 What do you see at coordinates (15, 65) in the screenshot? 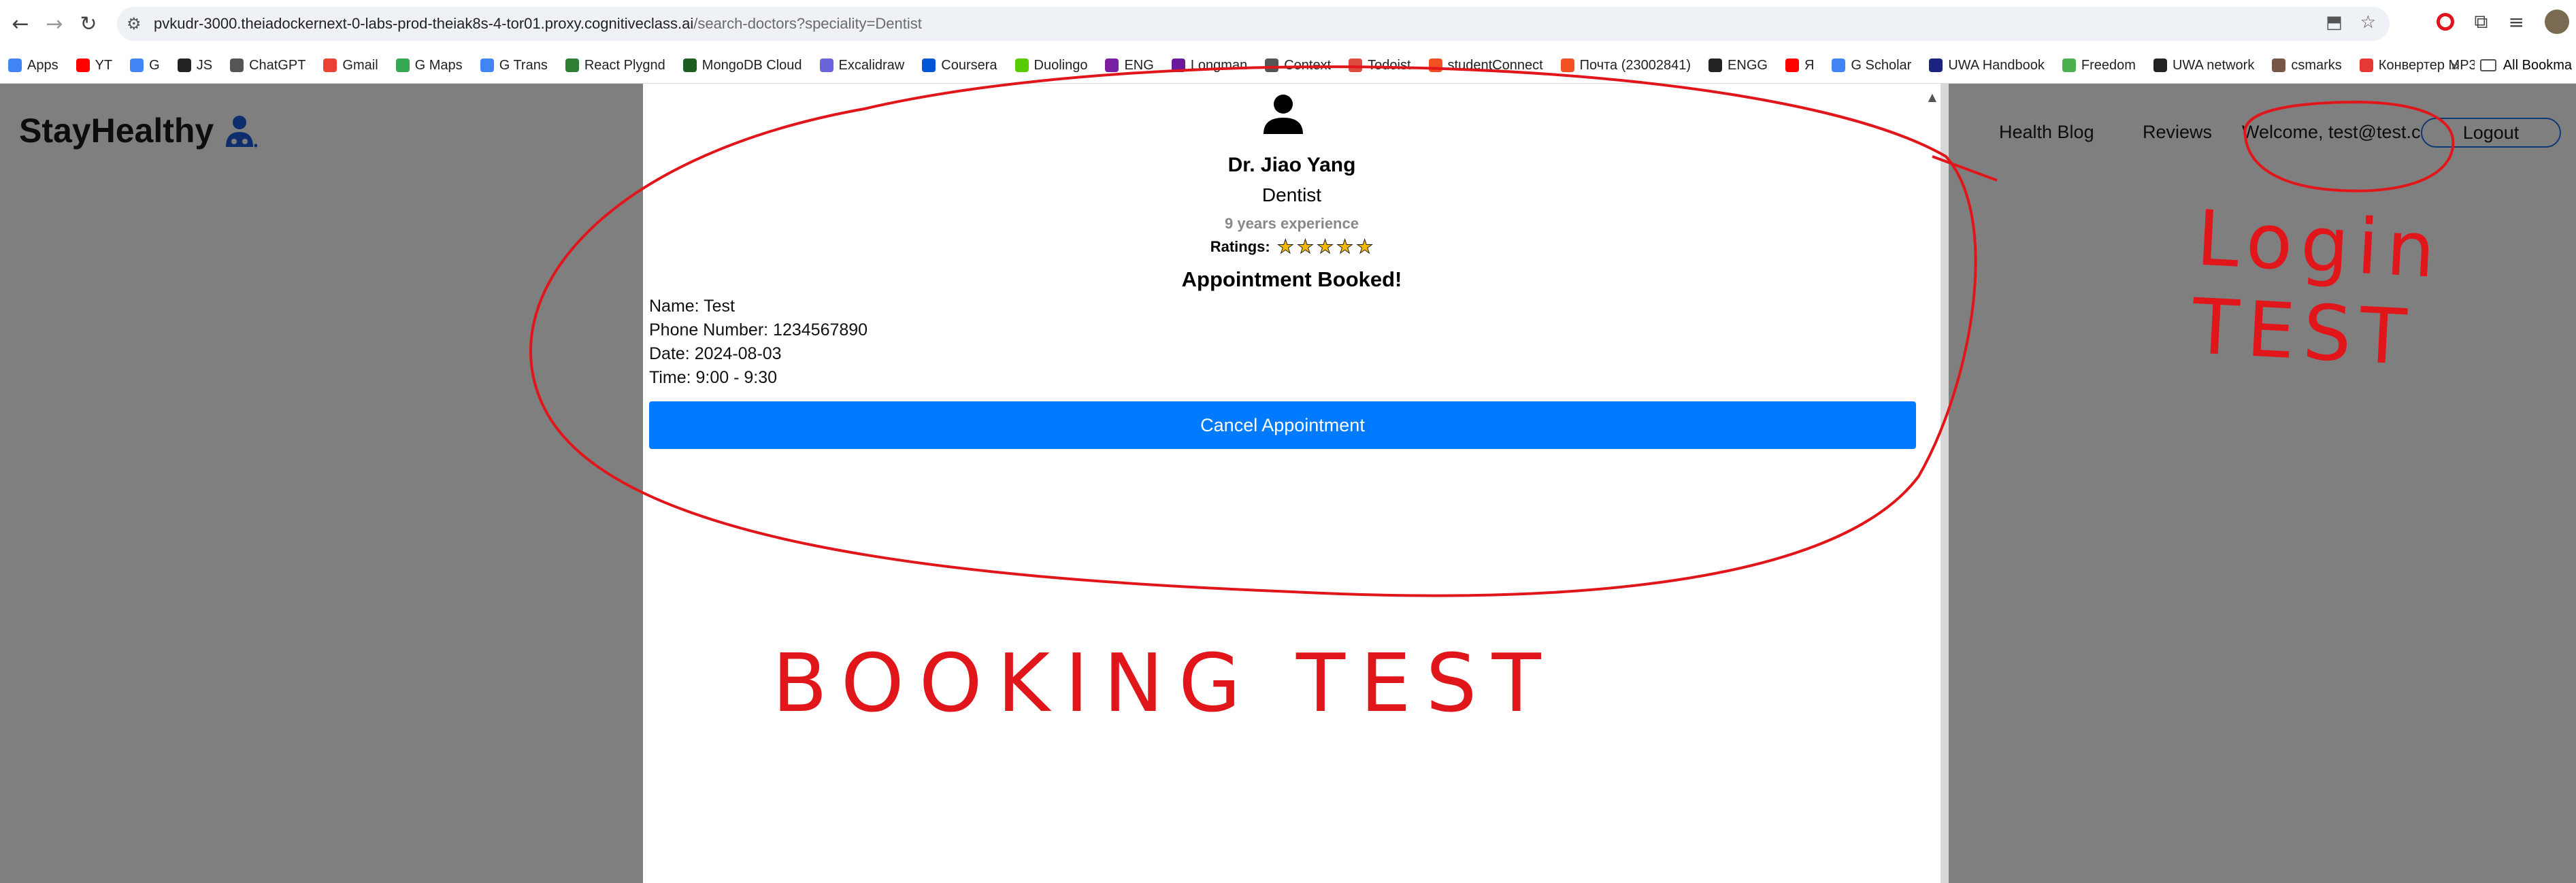
I see `apps-grid-icon` at bounding box center [15, 65].